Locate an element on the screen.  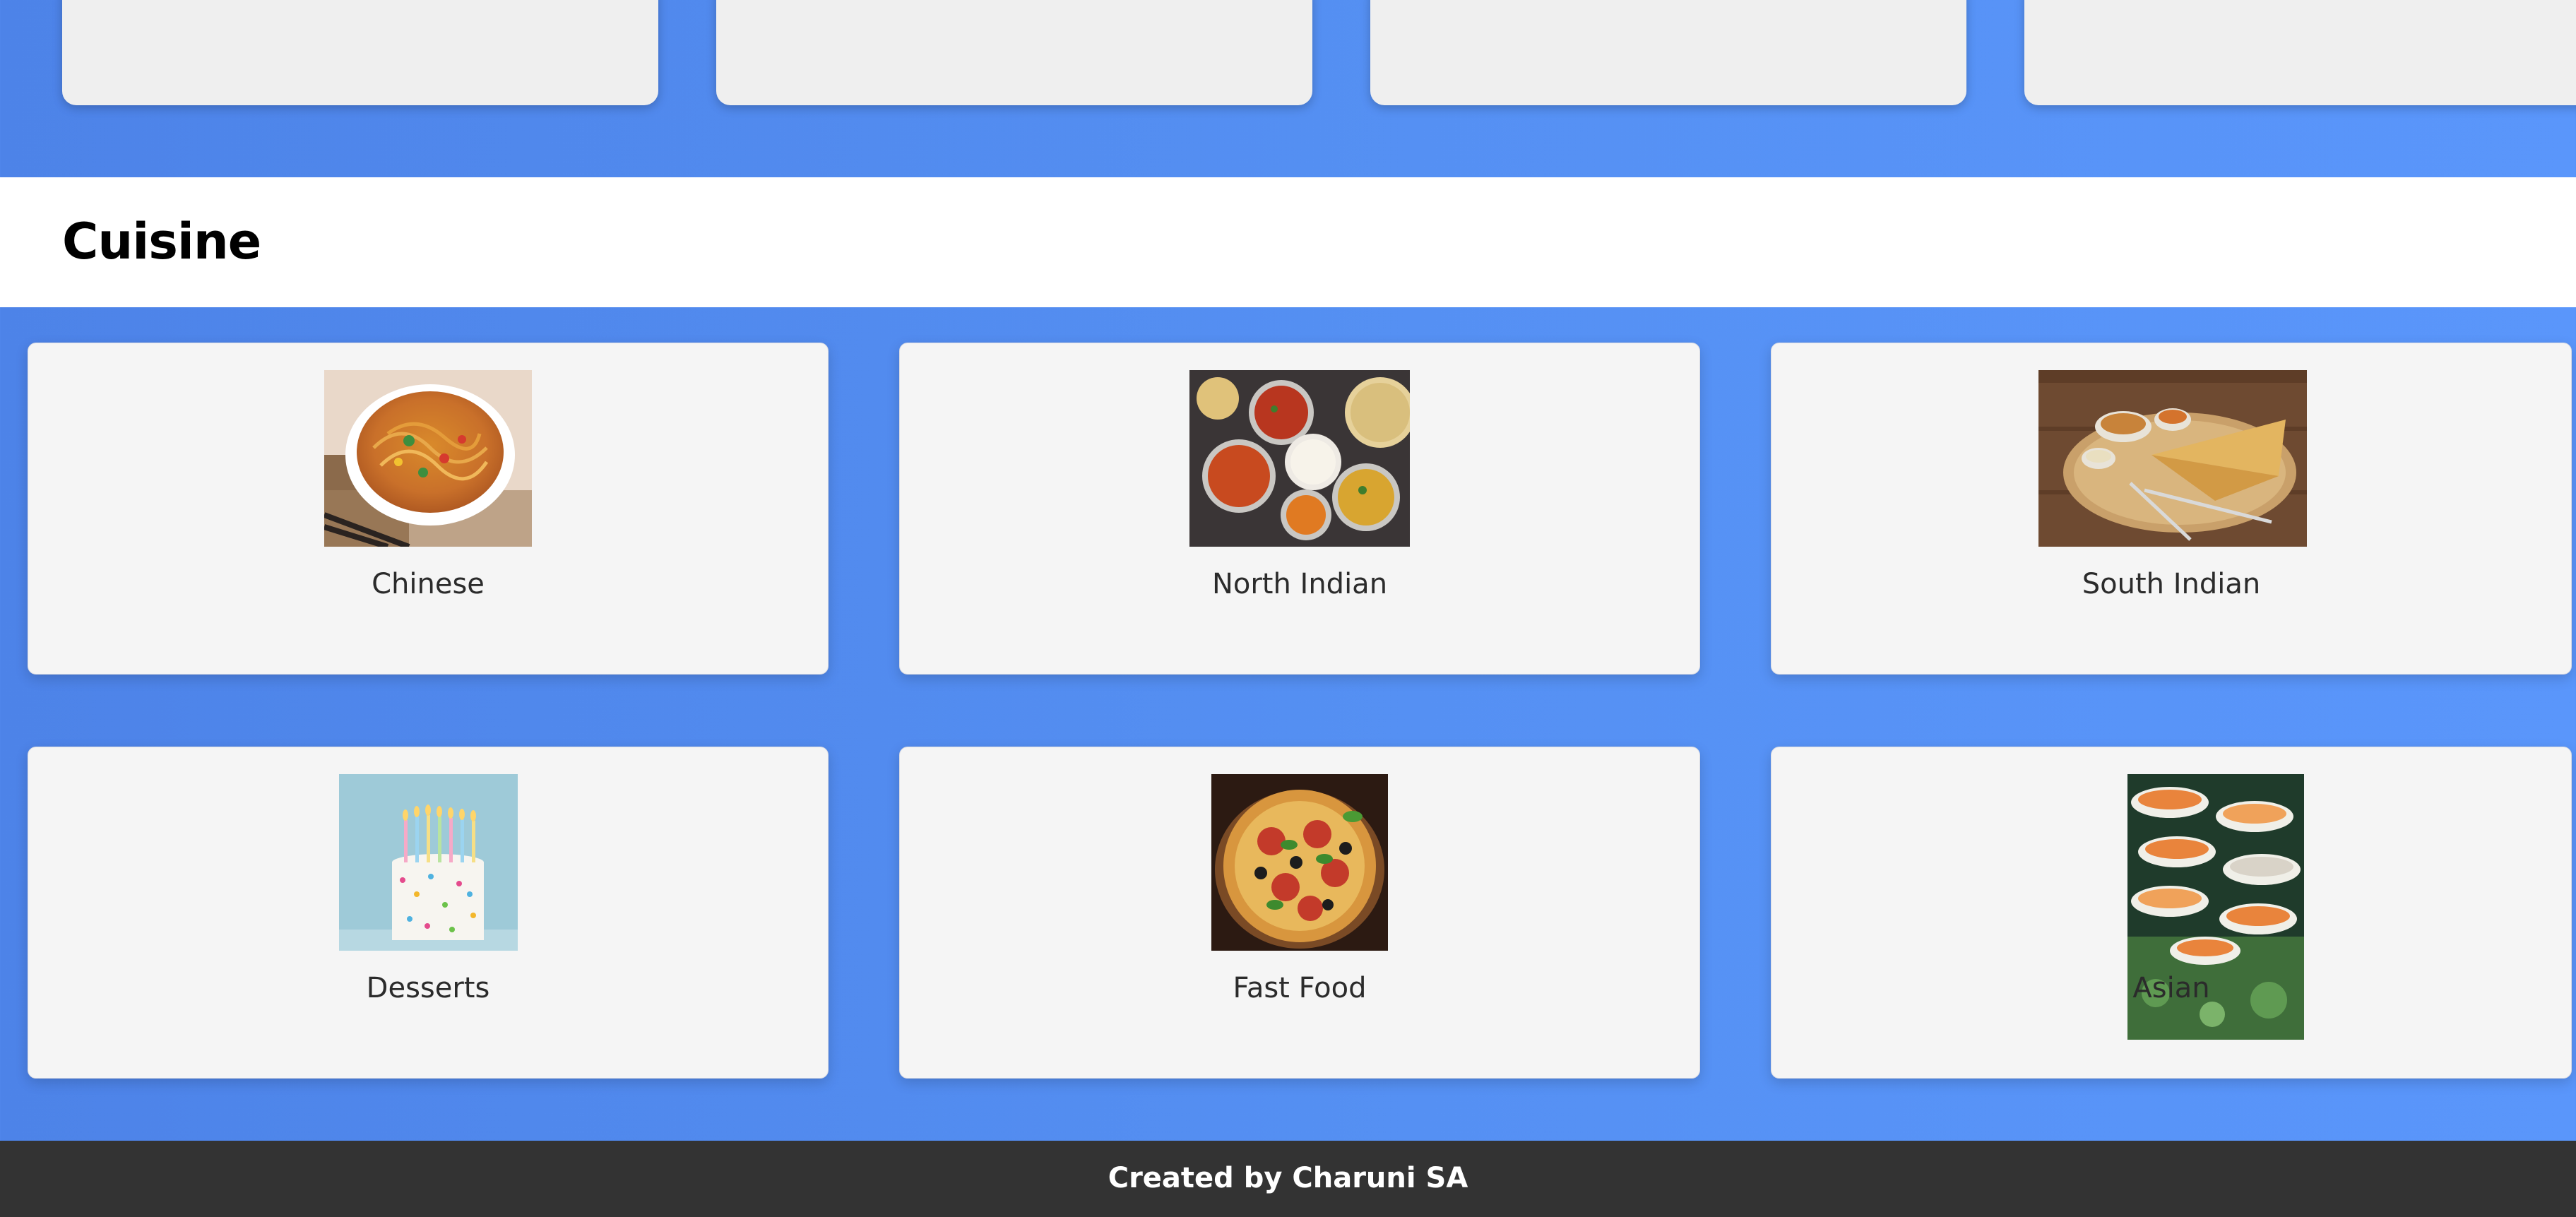
cuisine-label: Chinese is located at coordinates (428, 584).